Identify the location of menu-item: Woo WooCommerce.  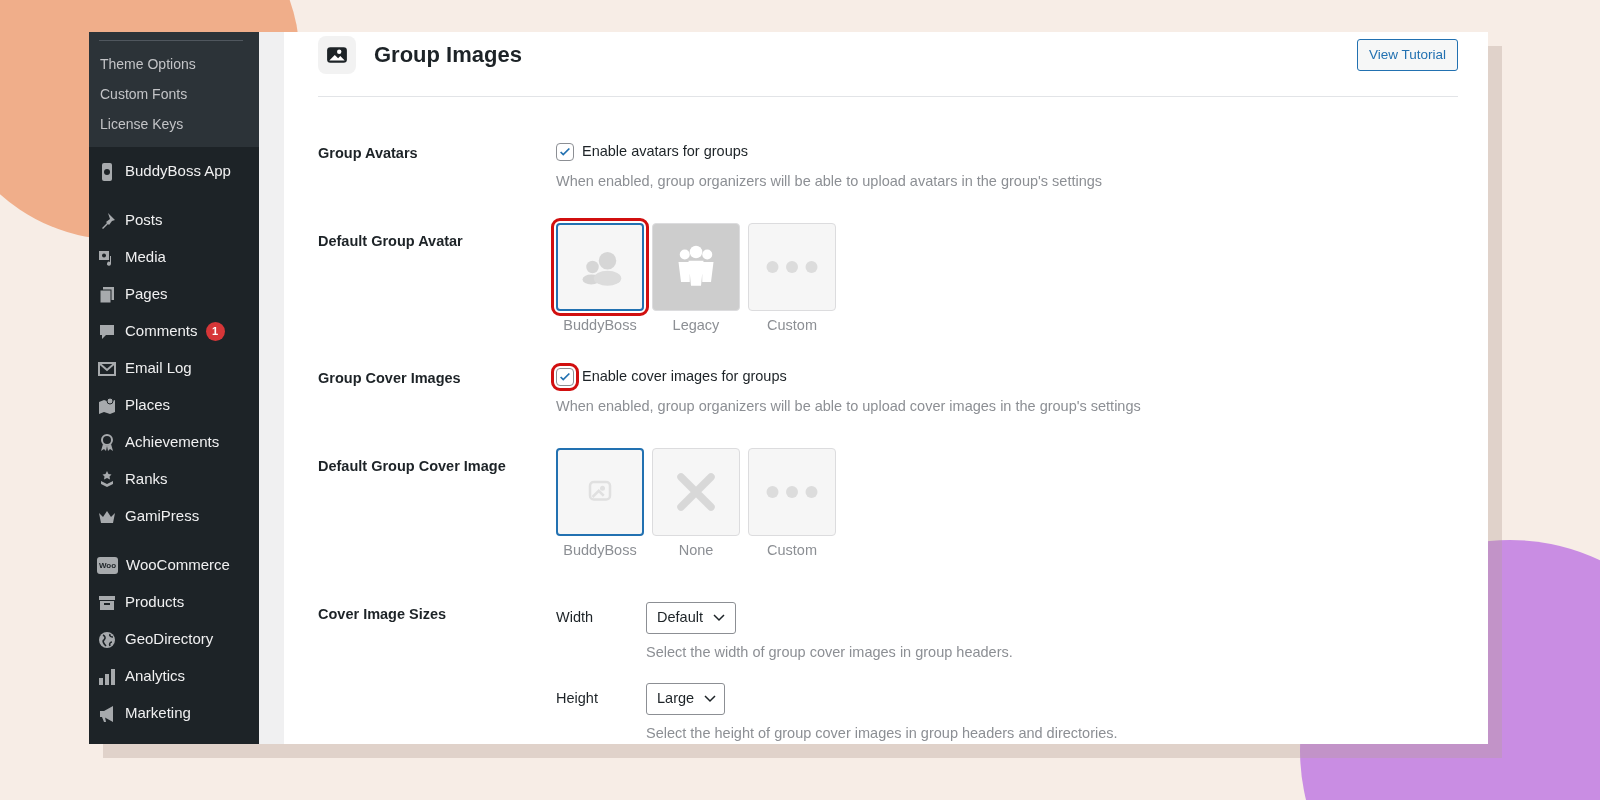
(174, 565).